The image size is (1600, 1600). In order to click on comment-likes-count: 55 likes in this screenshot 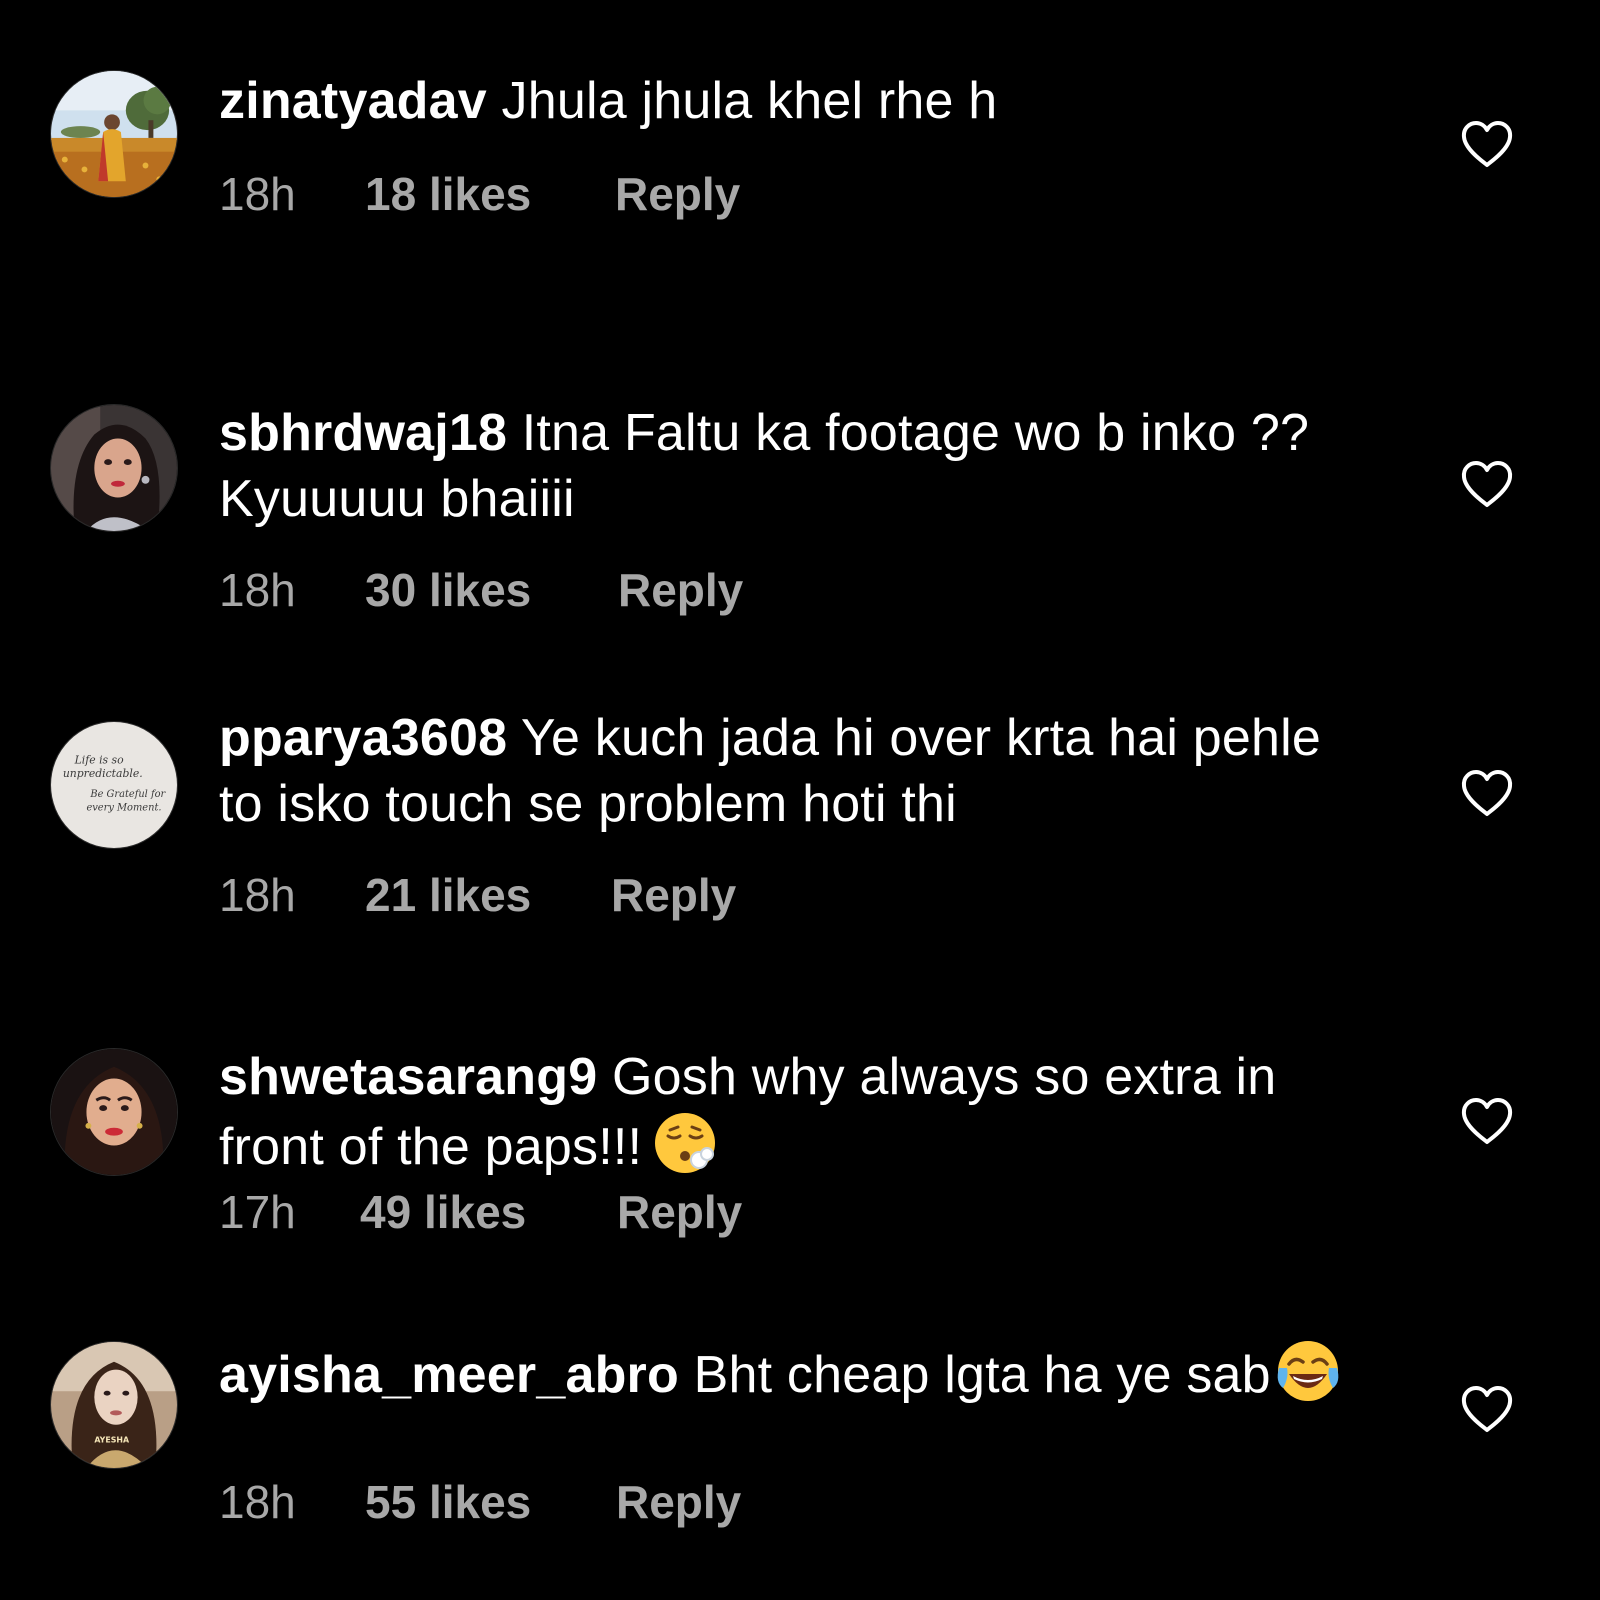, I will do `click(490, 1502)`.